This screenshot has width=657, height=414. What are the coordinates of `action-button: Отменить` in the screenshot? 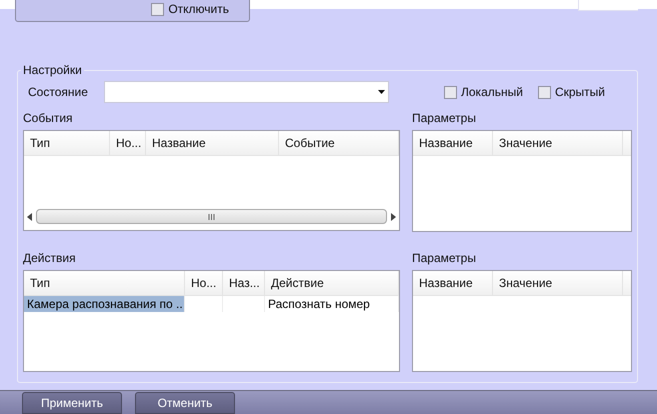 It's located at (185, 403).